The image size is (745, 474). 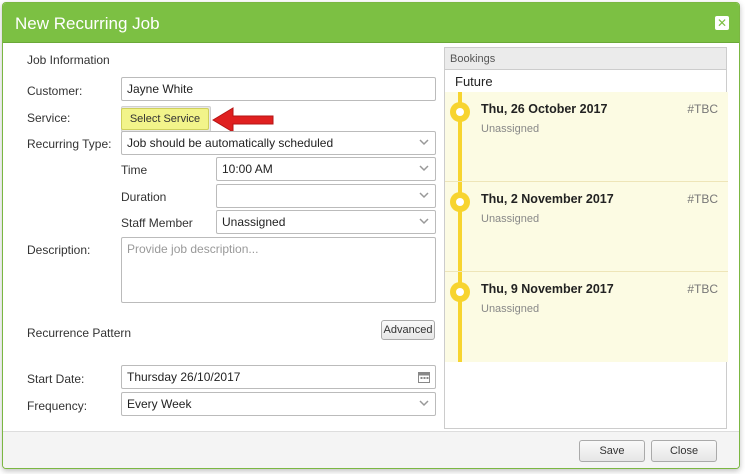 What do you see at coordinates (87, 23) in the screenshot?
I see `dialog-title: New Recurring Job` at bounding box center [87, 23].